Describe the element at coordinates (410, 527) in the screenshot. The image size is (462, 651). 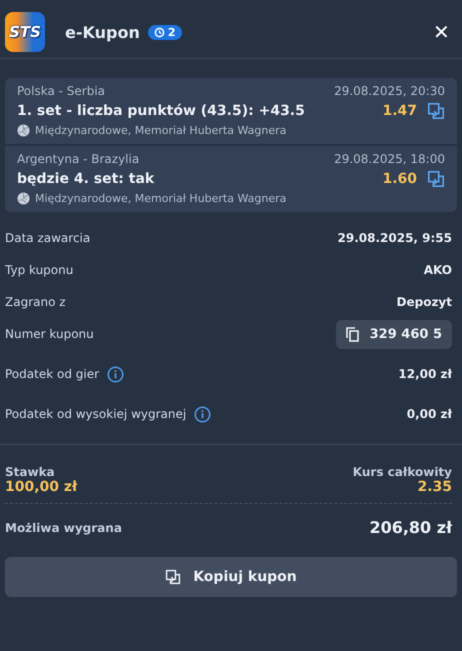
I see `potential-win-amount: 206,80 zł` at that location.